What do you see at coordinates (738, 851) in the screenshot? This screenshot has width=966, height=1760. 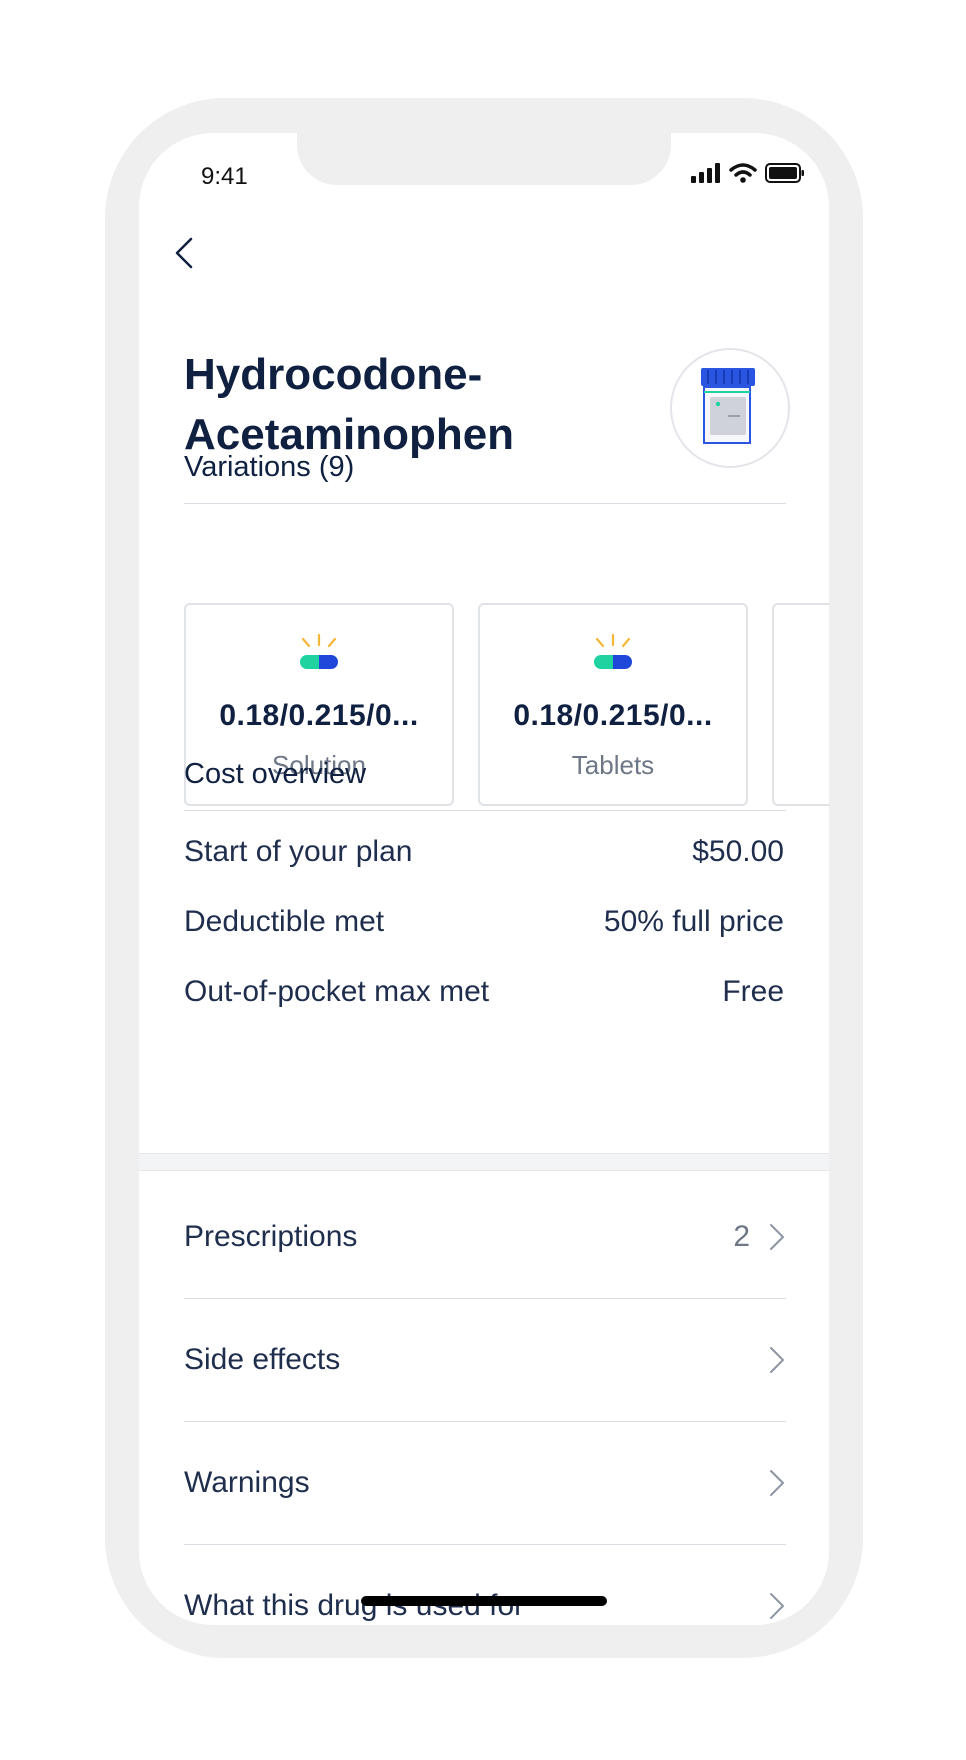 I see `cost-row-value: $50.00` at bounding box center [738, 851].